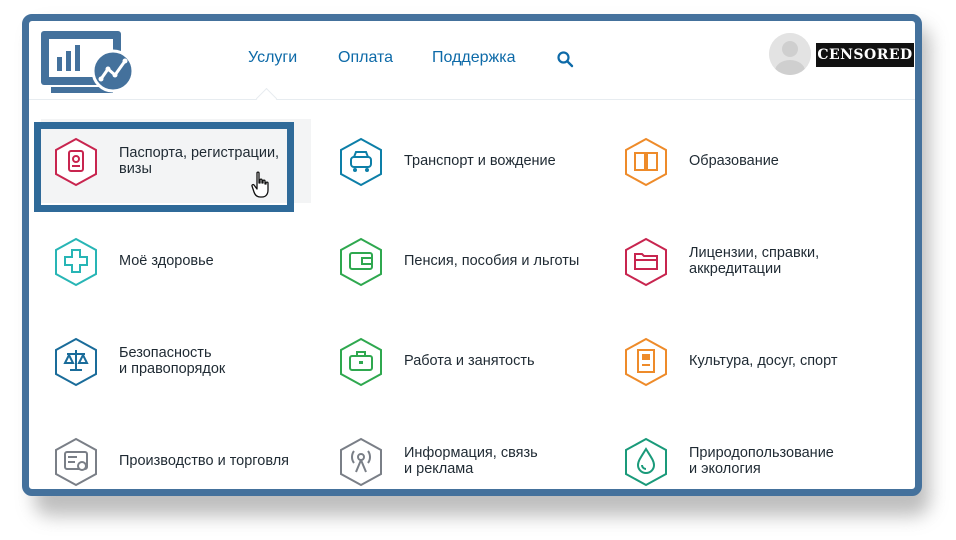 This screenshot has width=956, height=540. Describe the element at coordinates (272, 58) in the screenshot. I see `nav-services: Услуги` at that location.